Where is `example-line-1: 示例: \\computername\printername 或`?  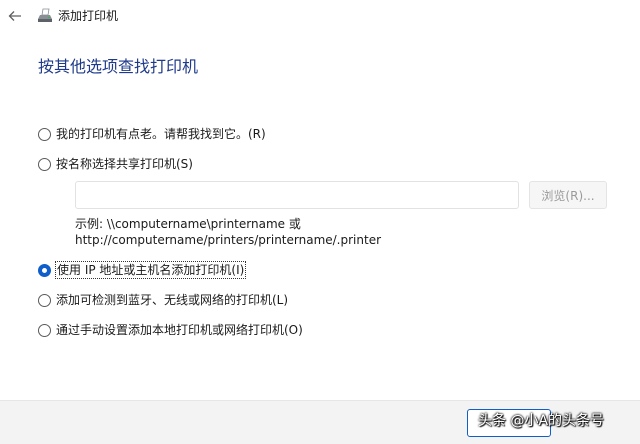 example-line-1: 示例: \\computername\printername 或 is located at coordinates (188, 224).